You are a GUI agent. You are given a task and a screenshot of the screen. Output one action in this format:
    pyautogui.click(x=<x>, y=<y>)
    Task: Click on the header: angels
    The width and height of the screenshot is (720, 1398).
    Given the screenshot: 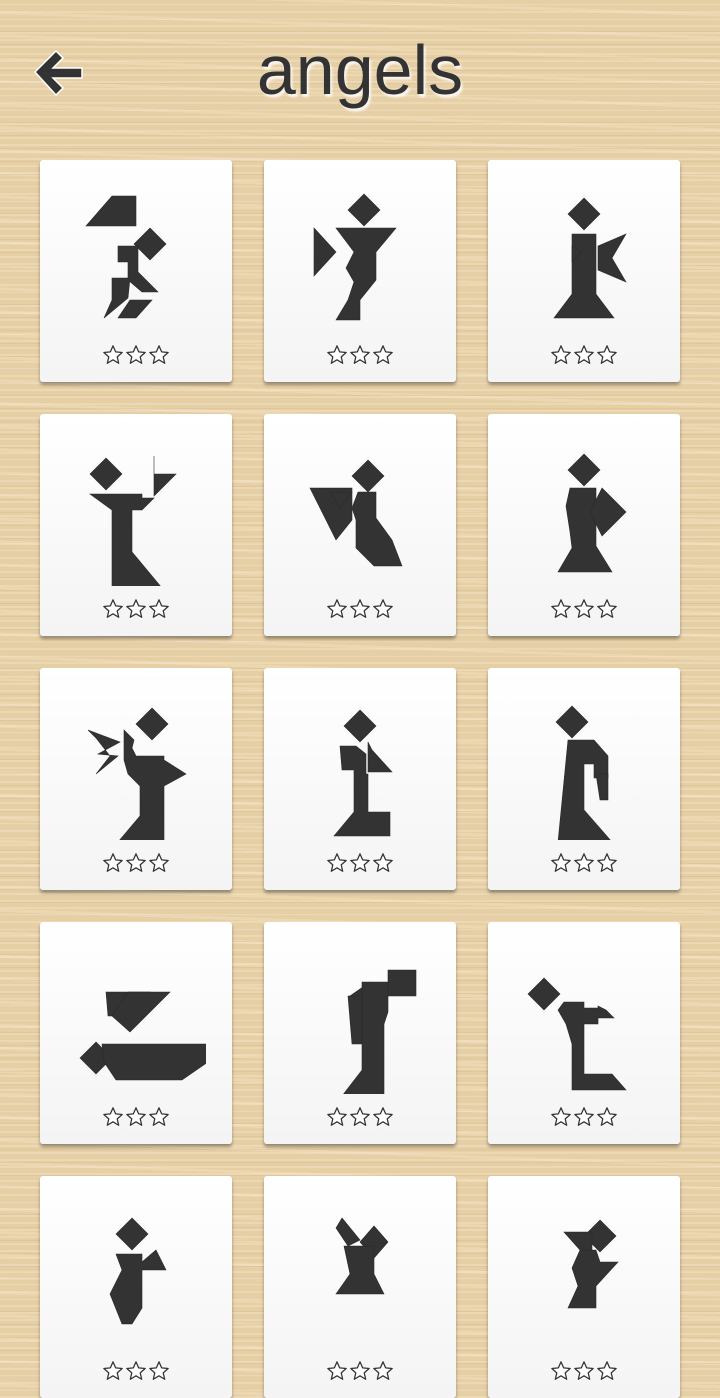 What is the action you would take?
    pyautogui.click(x=360, y=75)
    